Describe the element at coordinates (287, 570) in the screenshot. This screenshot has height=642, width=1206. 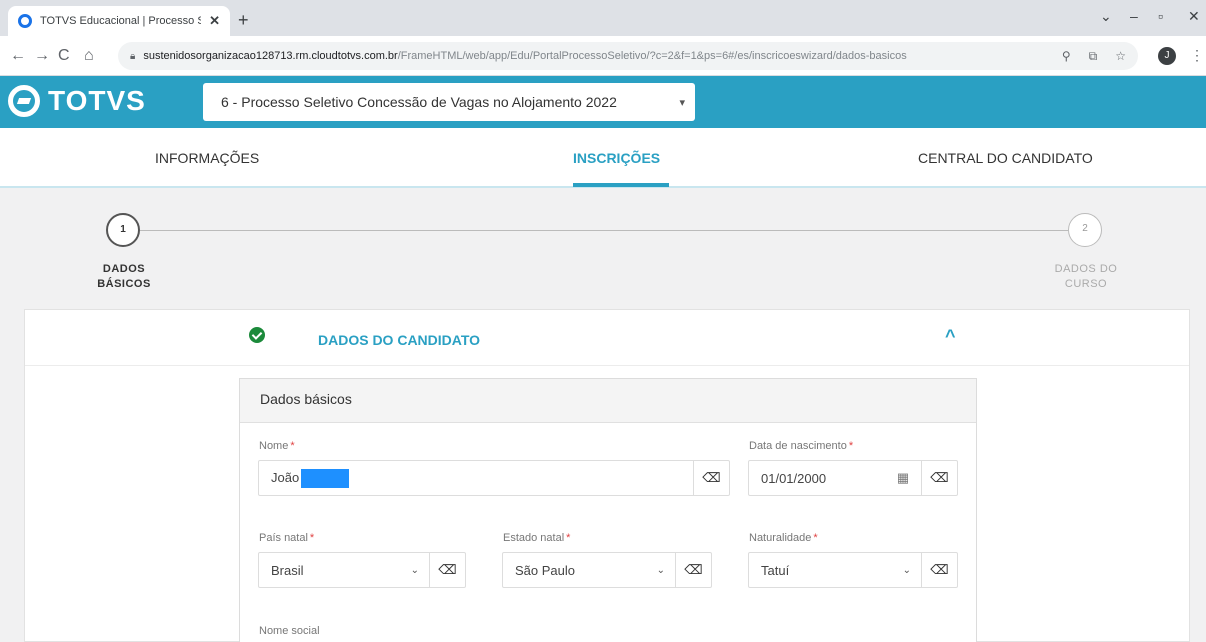
I see `pais-value: Brasil` at that location.